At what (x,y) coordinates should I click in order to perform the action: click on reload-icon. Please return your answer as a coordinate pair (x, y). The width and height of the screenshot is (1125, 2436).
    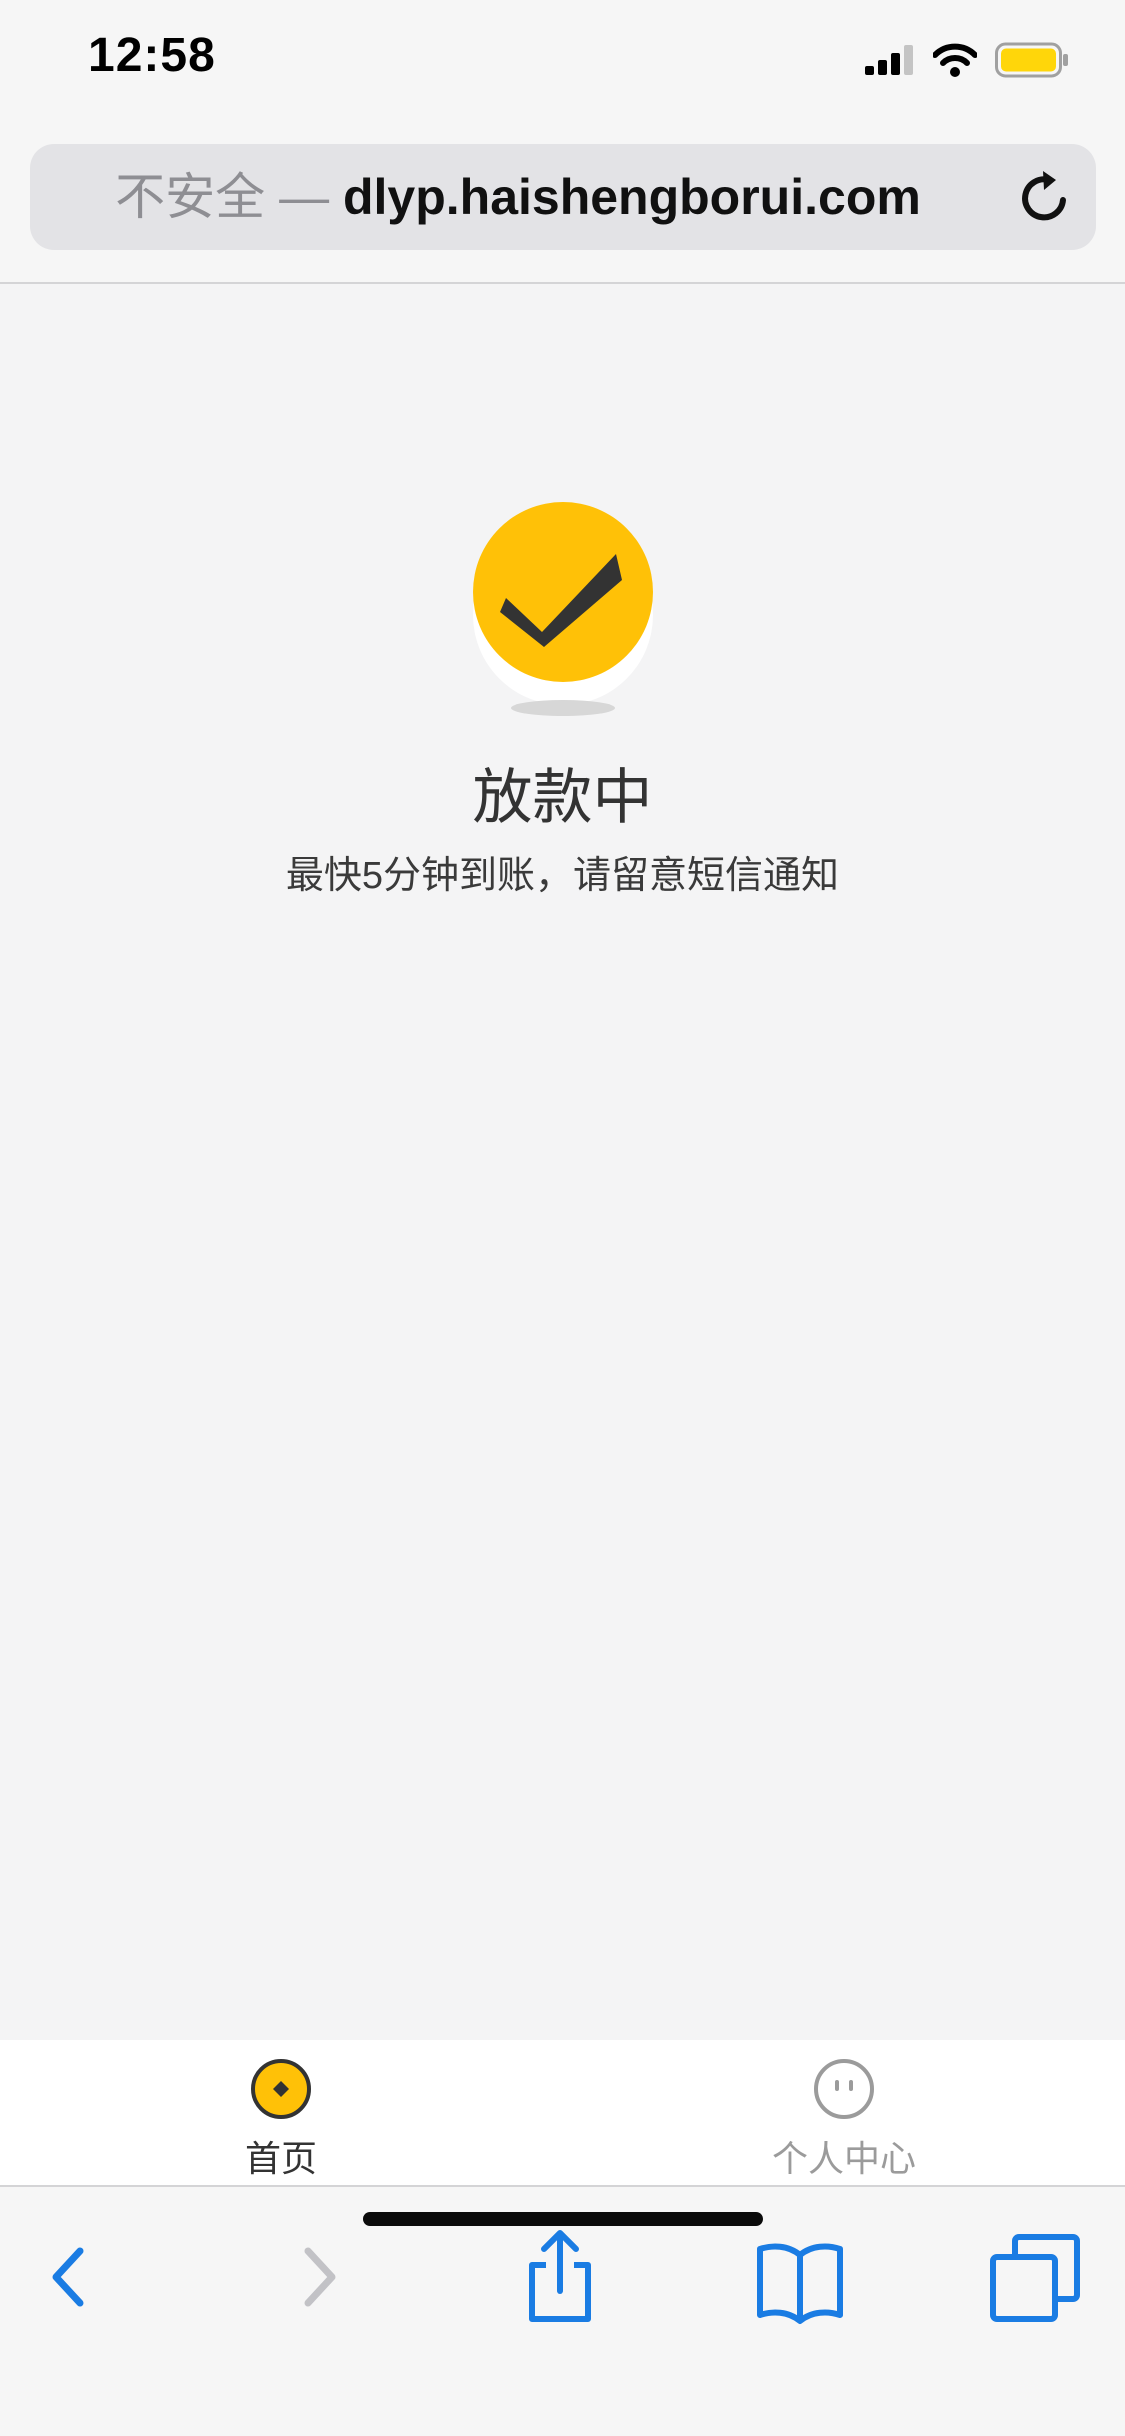
    Looking at the image, I should click on (1045, 198).